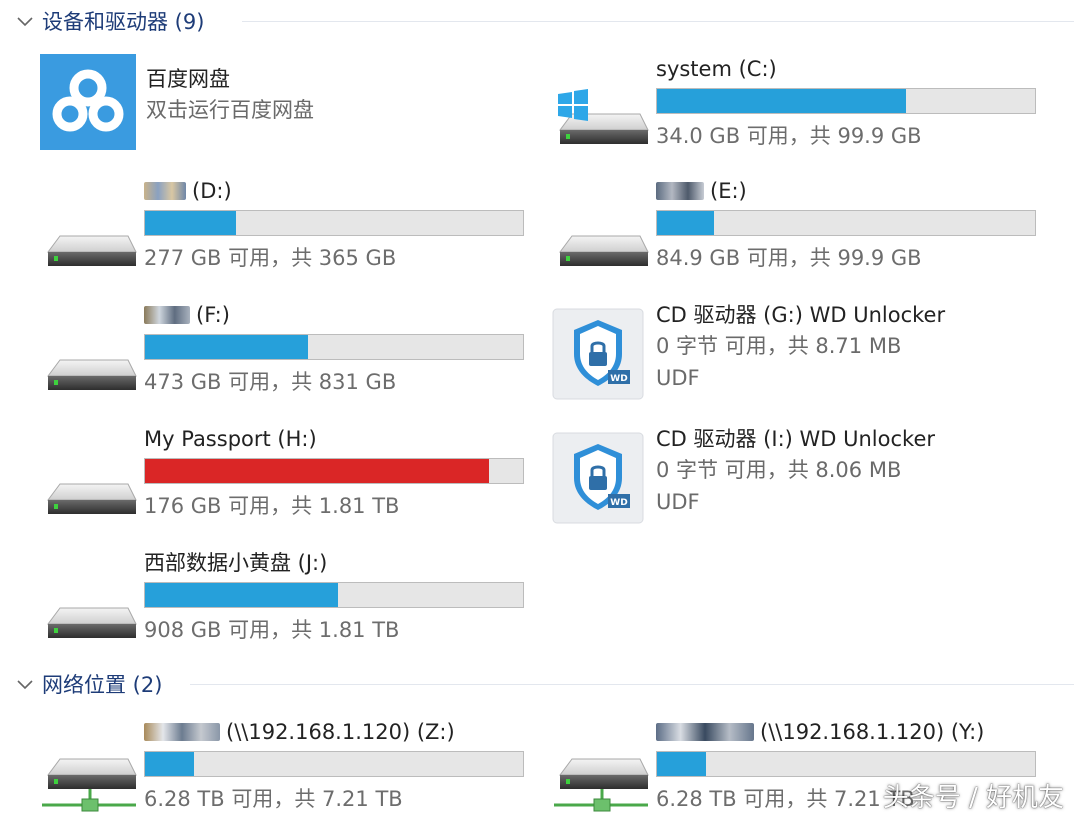 This screenshot has height=825, width=1080. What do you see at coordinates (230, 110) in the screenshot?
I see `app-description: 双击运行百度网盘` at bounding box center [230, 110].